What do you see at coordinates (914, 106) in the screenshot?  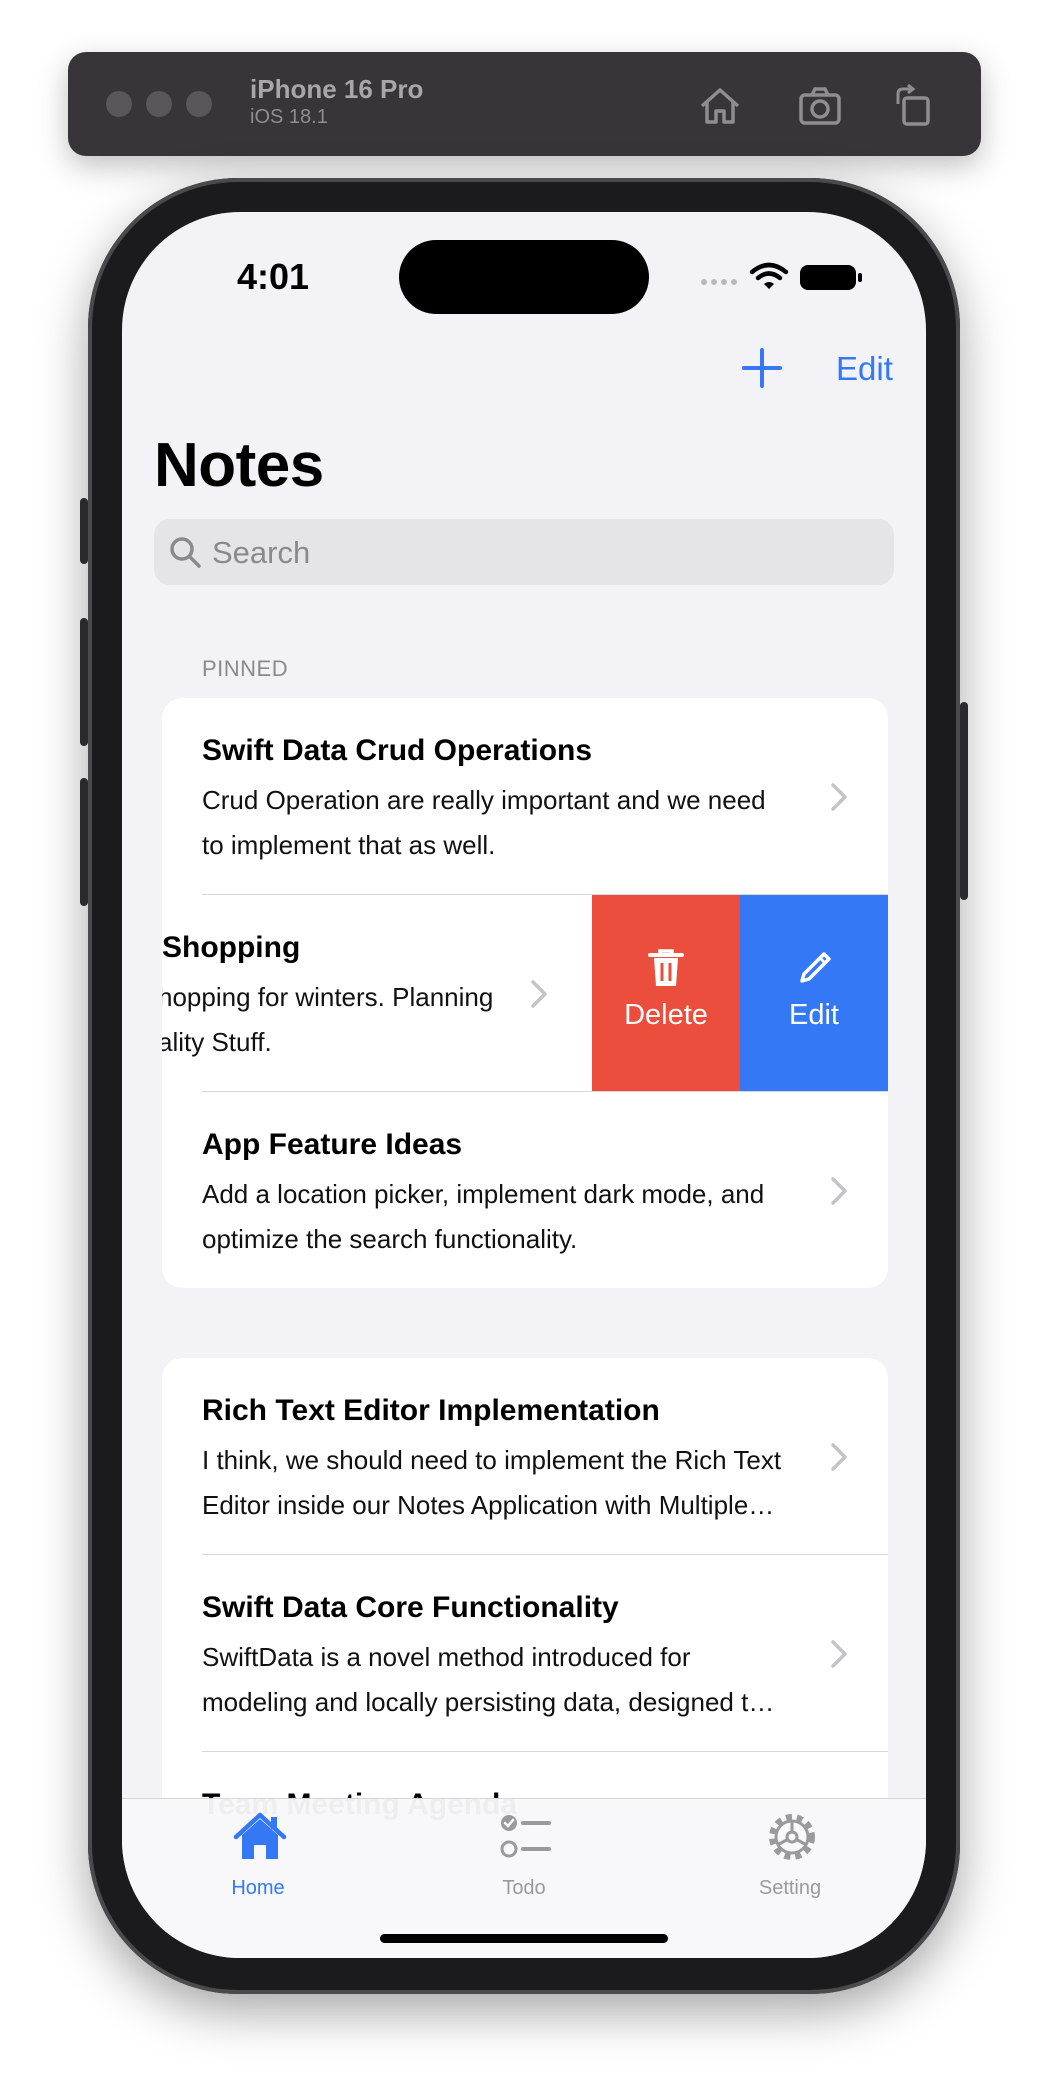 I see `rotate-icon` at bounding box center [914, 106].